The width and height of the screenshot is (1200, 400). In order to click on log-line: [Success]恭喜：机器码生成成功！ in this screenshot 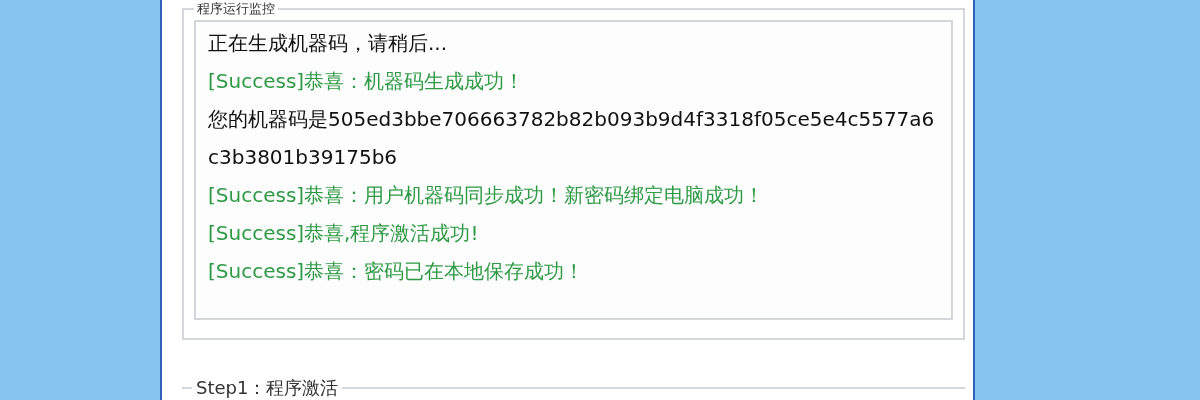, I will do `click(367, 81)`.